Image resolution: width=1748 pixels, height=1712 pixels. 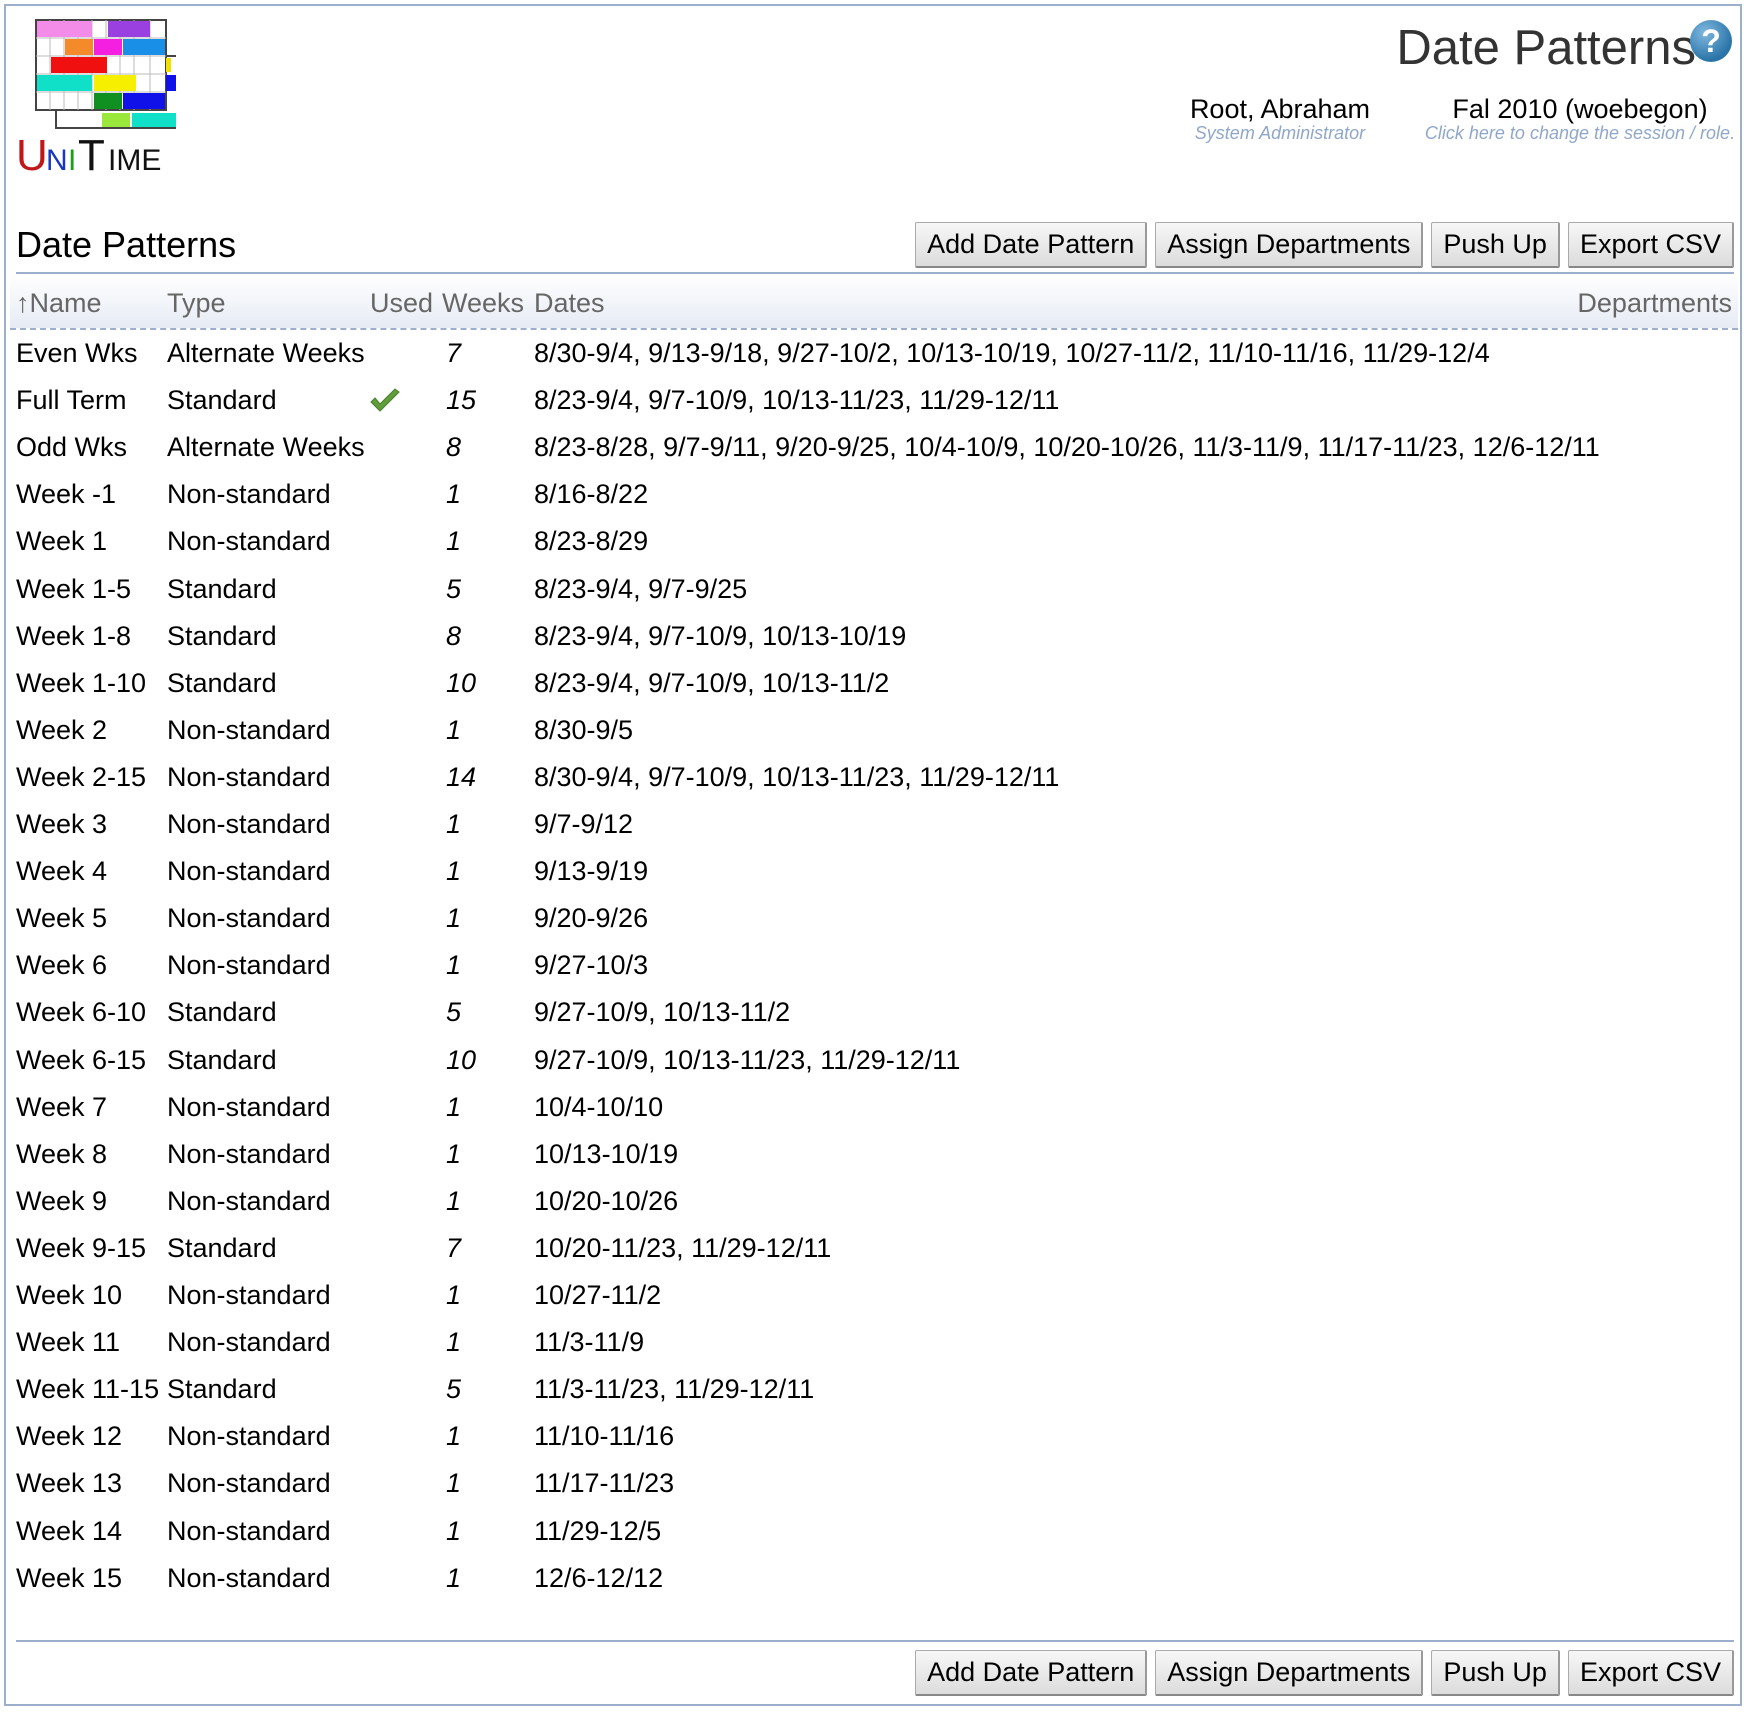 What do you see at coordinates (1495, 1673) in the screenshot?
I see `push-up-button-bottom: Push Up` at bounding box center [1495, 1673].